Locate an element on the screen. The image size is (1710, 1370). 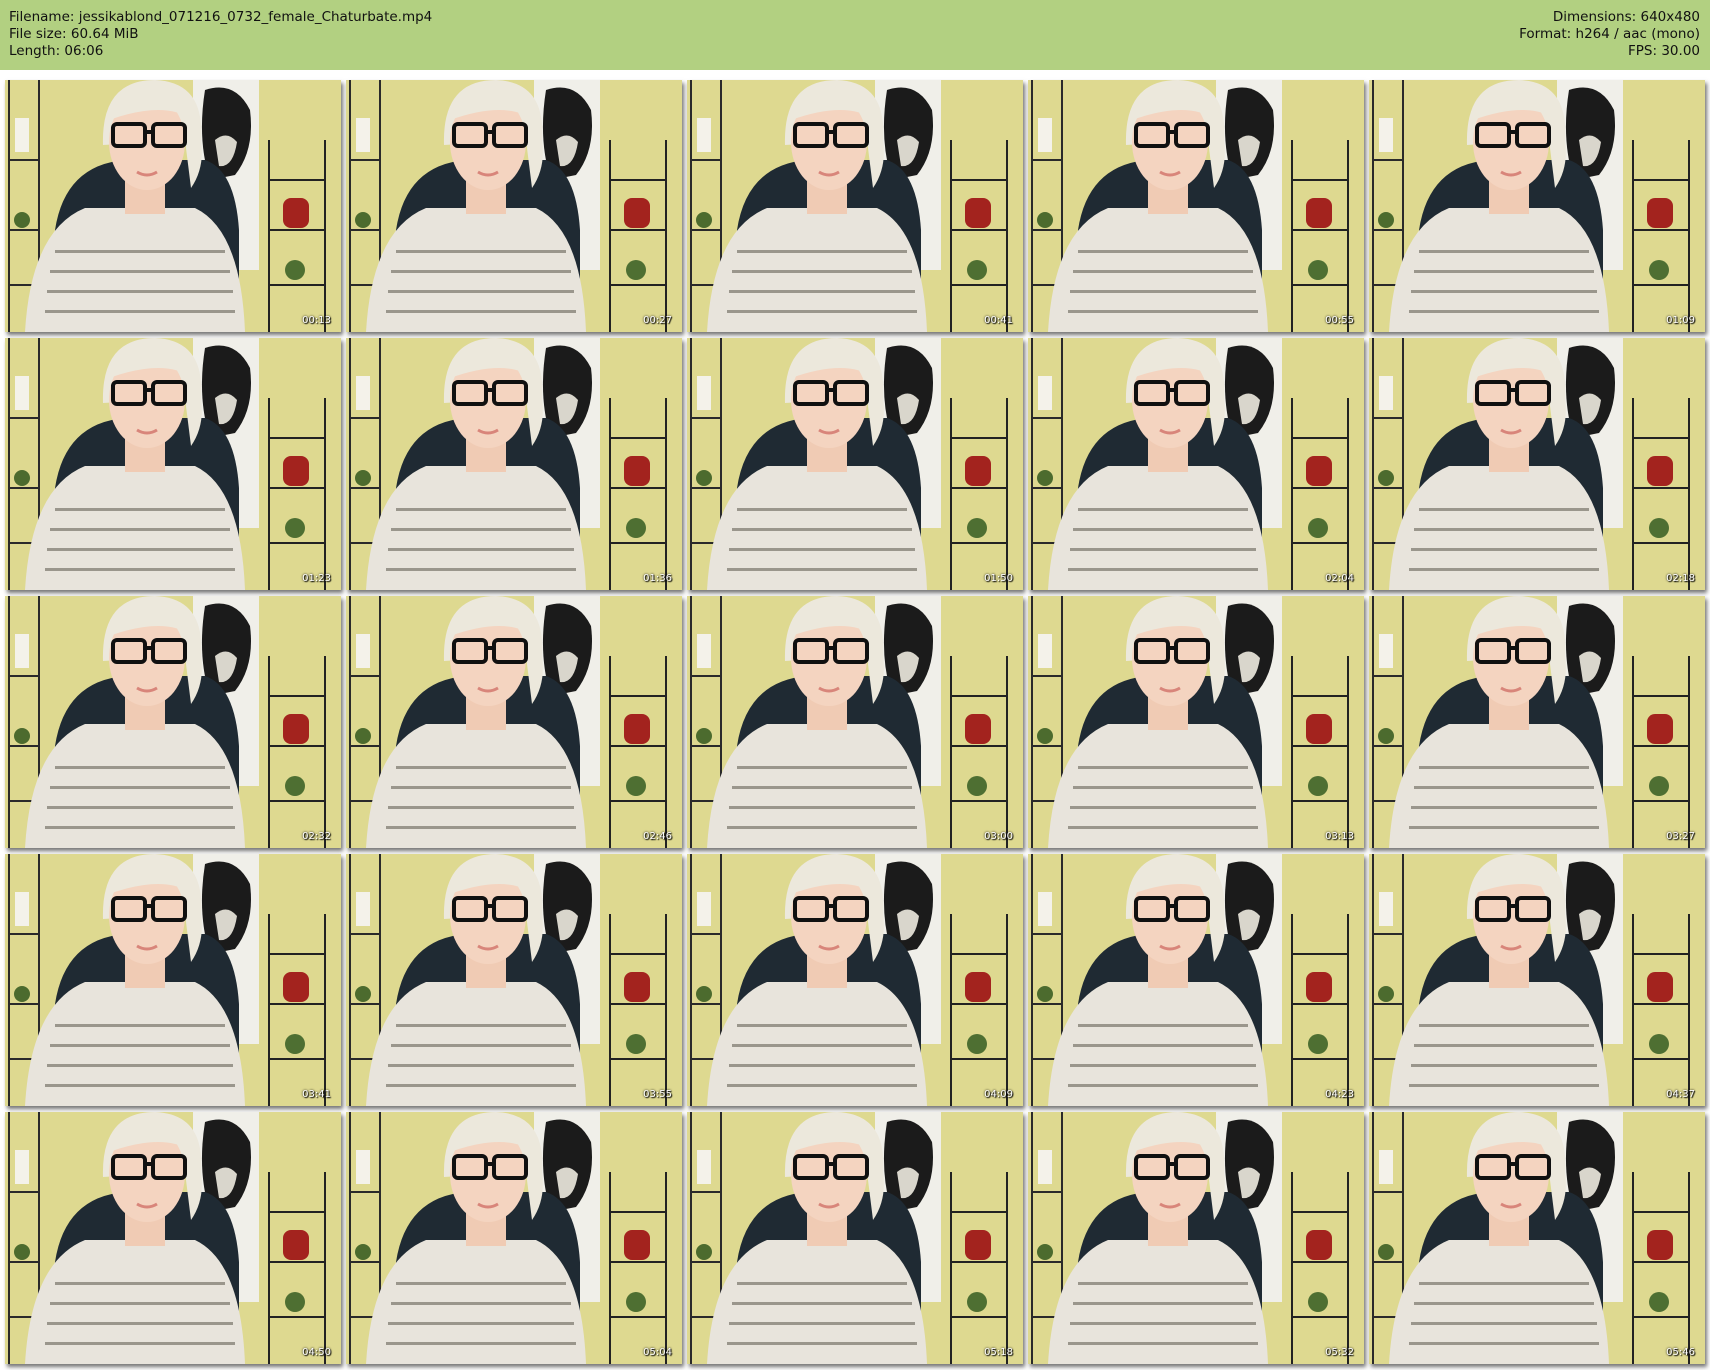
video-thumbnail: 01:23 is located at coordinates (173, 464).